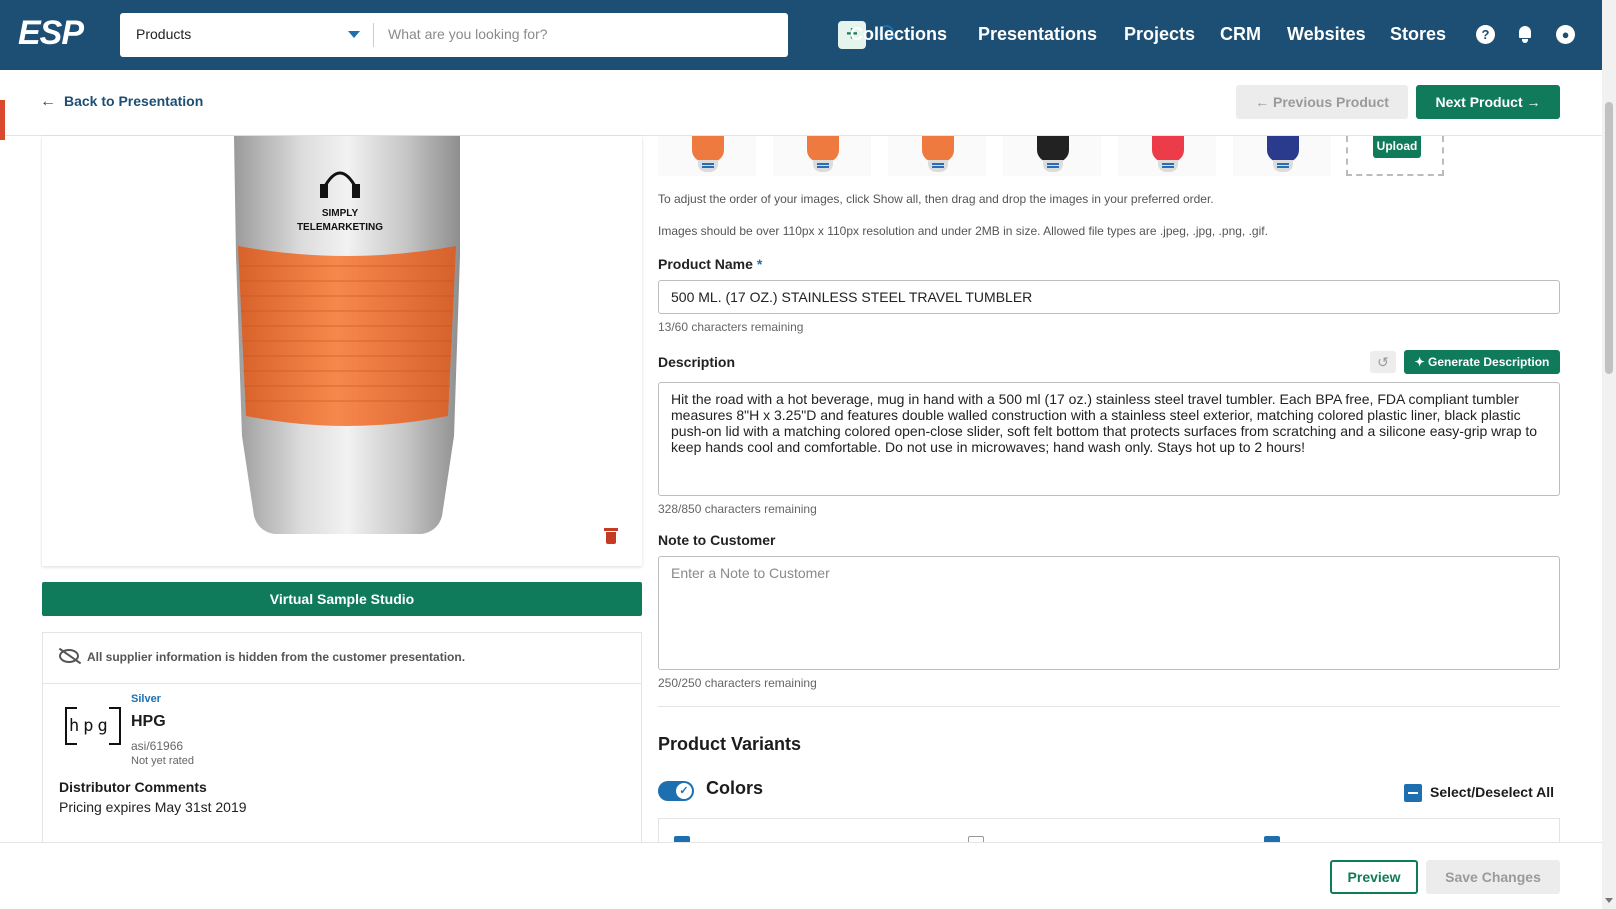  I want to click on supplier-logo: hpg, so click(93, 726).